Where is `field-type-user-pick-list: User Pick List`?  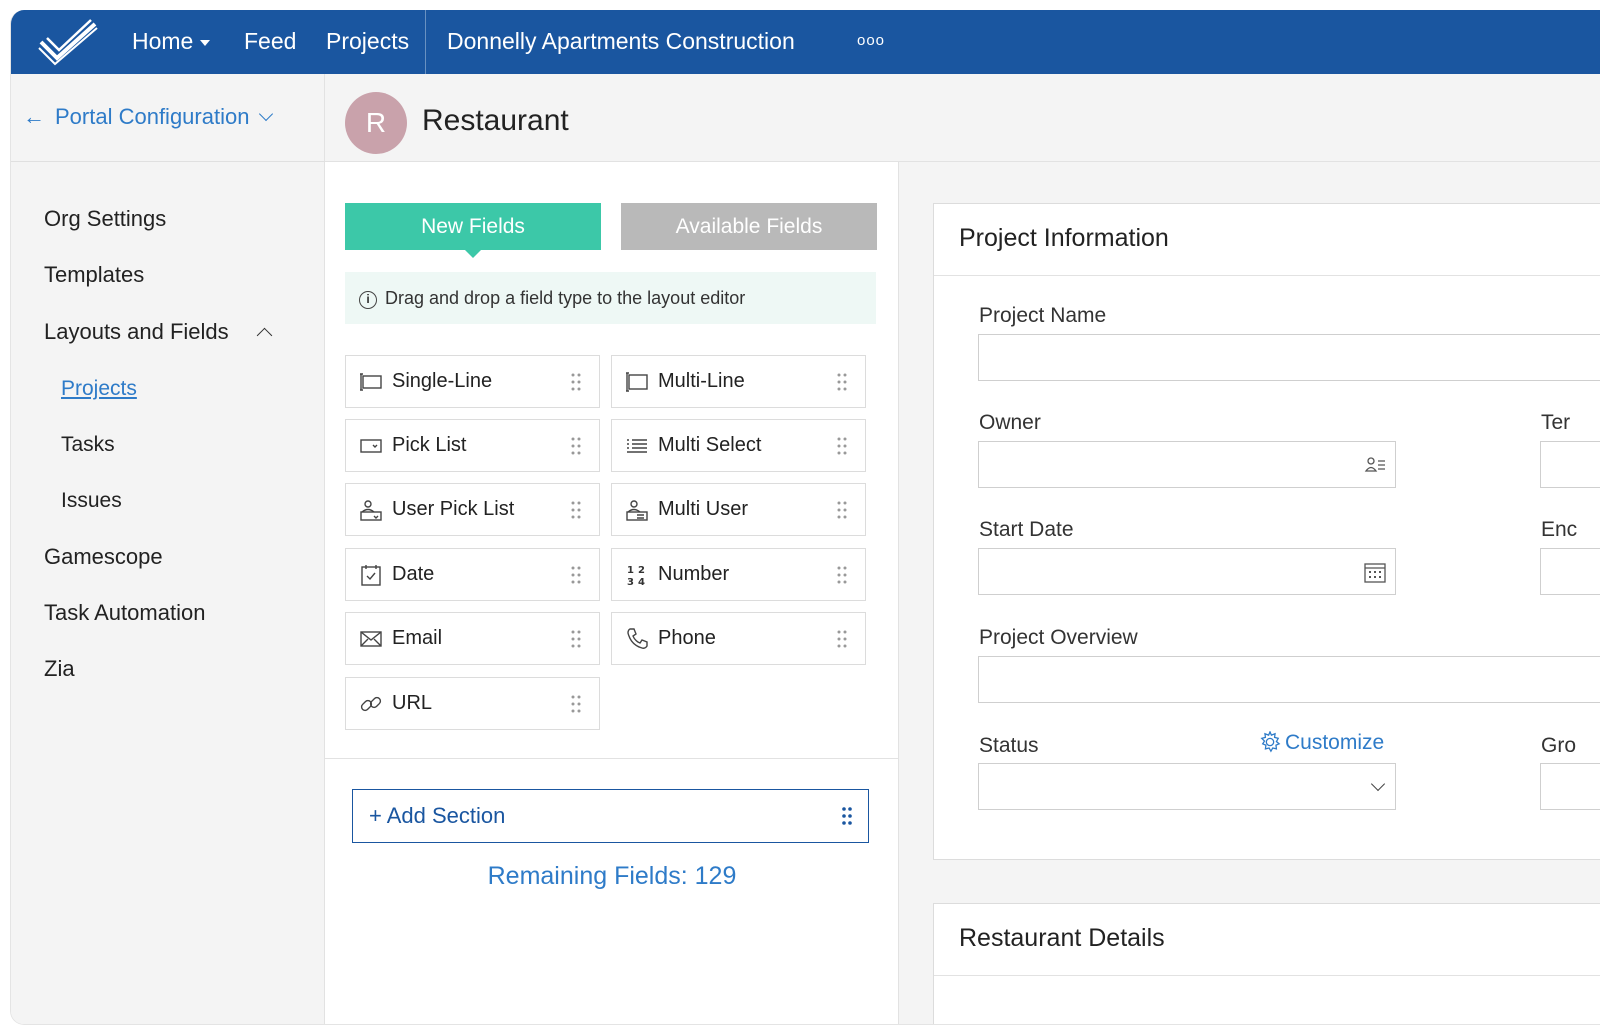
field-type-user-pick-list: User Pick List is located at coordinates (472, 509).